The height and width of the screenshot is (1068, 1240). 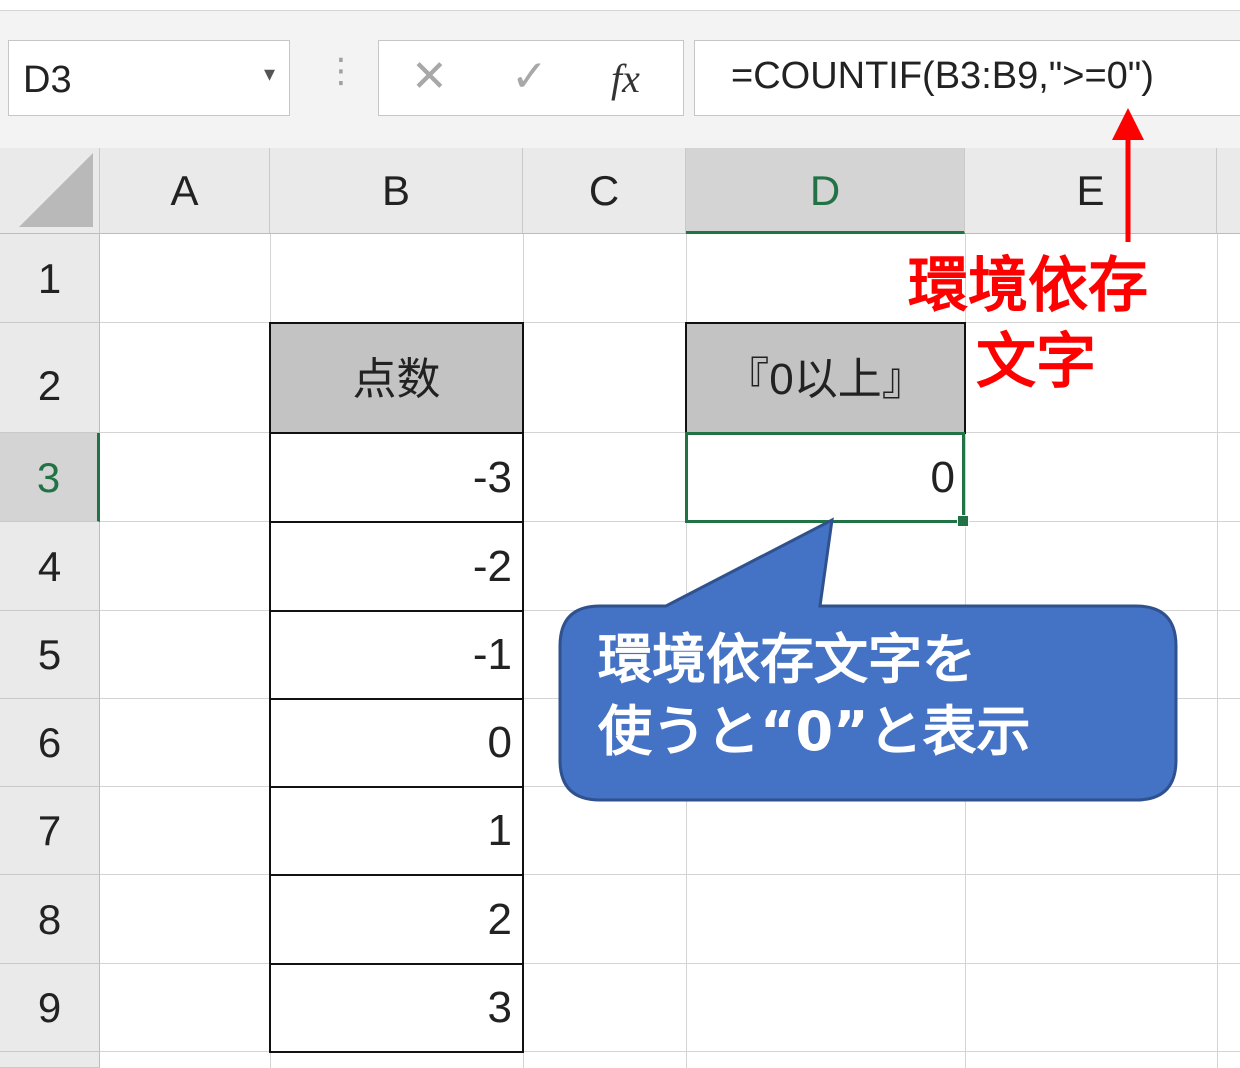 What do you see at coordinates (1128, 175) in the screenshot?
I see `arrow-up-icon` at bounding box center [1128, 175].